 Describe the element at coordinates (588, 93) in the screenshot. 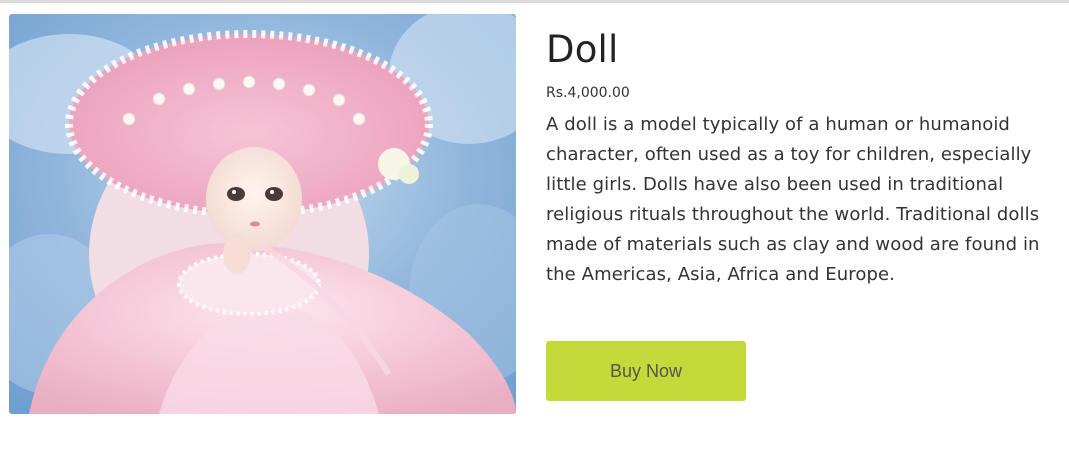

I see `product-price: Rs.4,000.00` at that location.